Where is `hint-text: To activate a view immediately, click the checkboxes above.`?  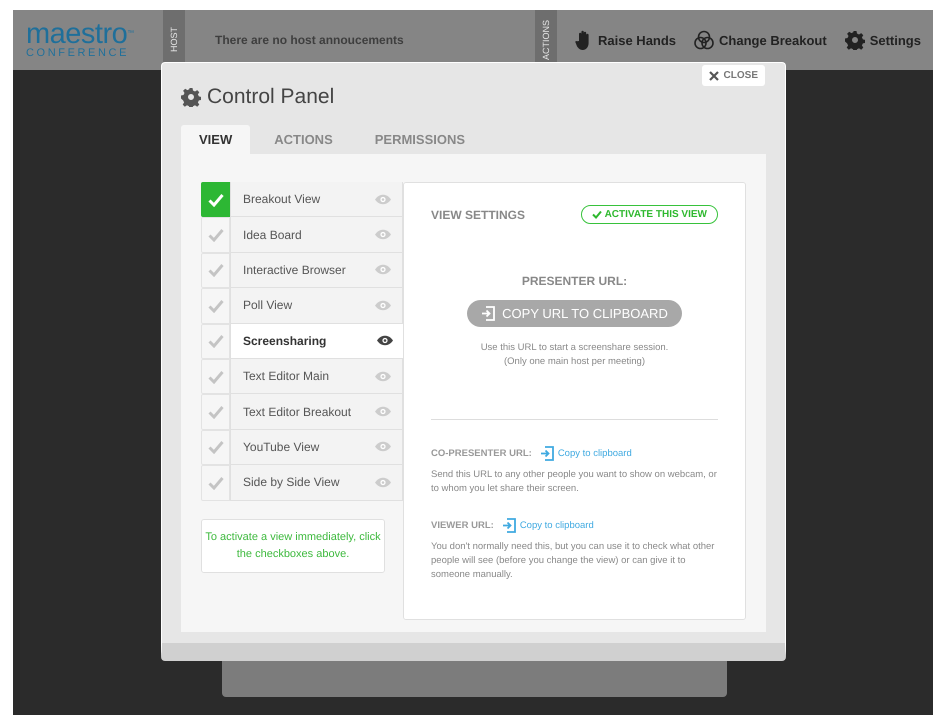
hint-text: To activate a view immediately, click the checkboxes above. is located at coordinates (293, 545).